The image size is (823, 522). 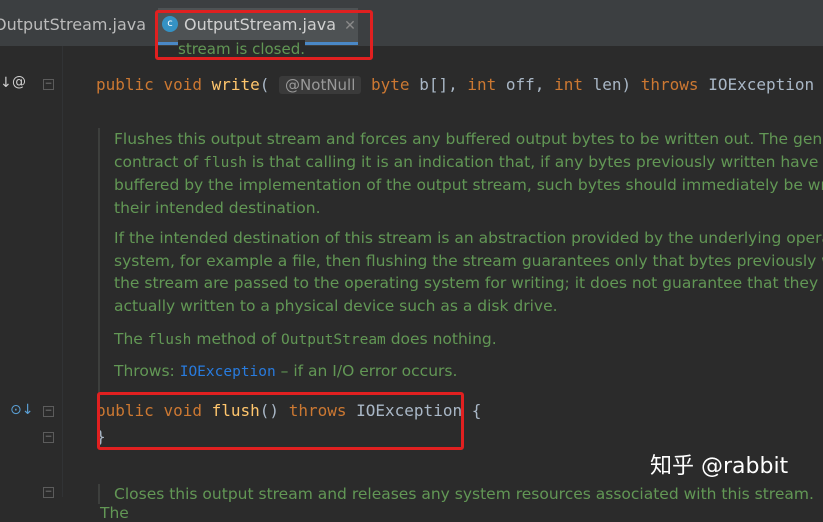 What do you see at coordinates (21, 410) in the screenshot?
I see `override-method-icon: ⊙↓` at bounding box center [21, 410].